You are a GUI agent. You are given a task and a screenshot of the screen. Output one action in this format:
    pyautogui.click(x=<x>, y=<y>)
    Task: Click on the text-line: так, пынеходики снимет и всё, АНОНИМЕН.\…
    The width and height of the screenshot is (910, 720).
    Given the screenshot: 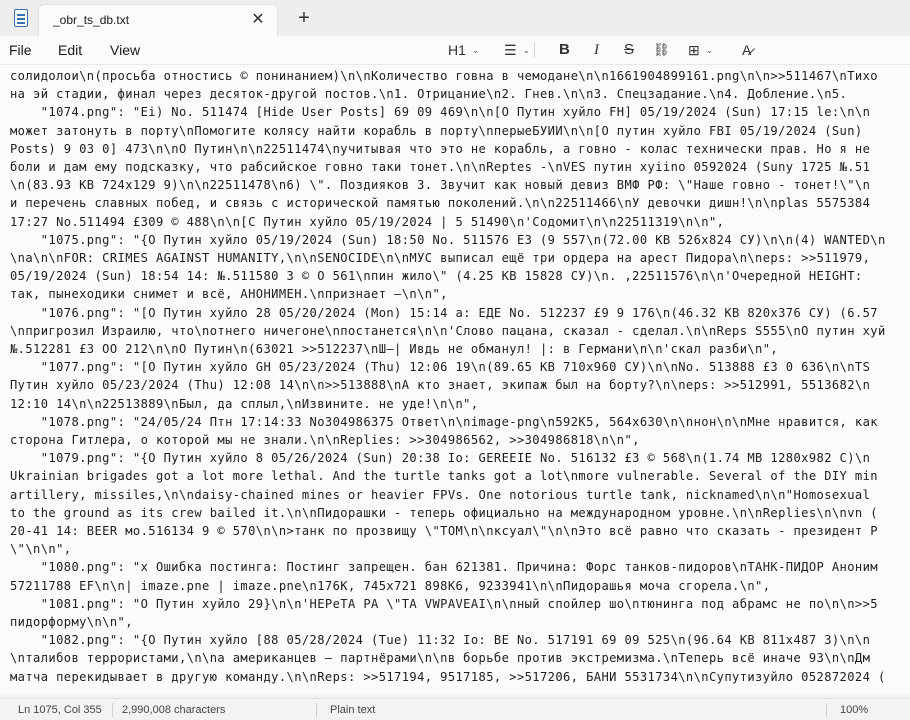 What is the action you would take?
    pyautogui.click(x=229, y=294)
    